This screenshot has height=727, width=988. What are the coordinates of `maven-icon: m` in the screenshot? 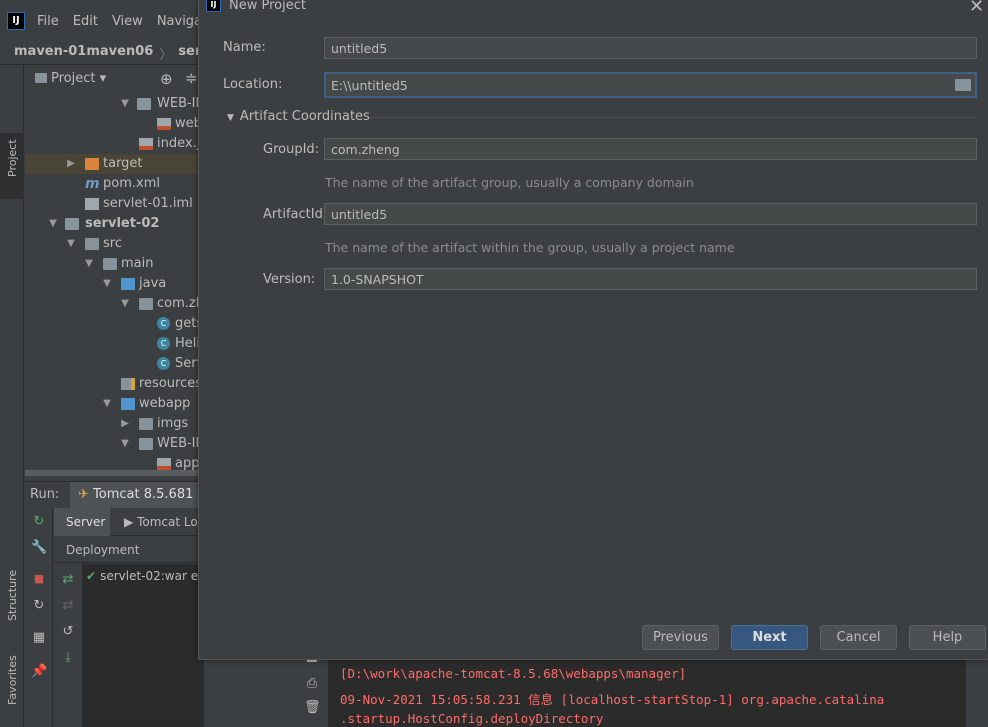 It's located at (92, 184).